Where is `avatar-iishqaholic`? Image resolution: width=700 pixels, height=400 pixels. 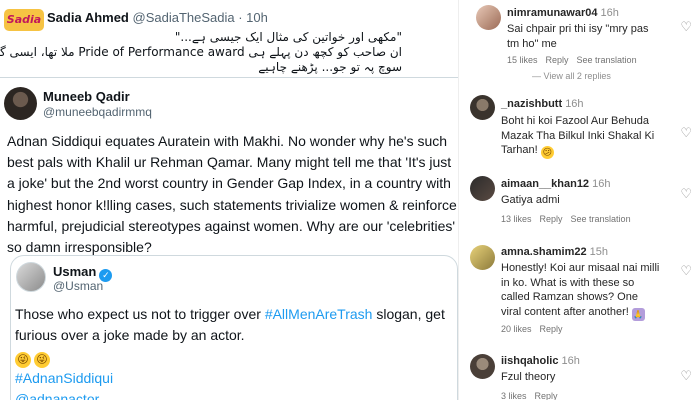 avatar-iishqaholic is located at coordinates (482, 366).